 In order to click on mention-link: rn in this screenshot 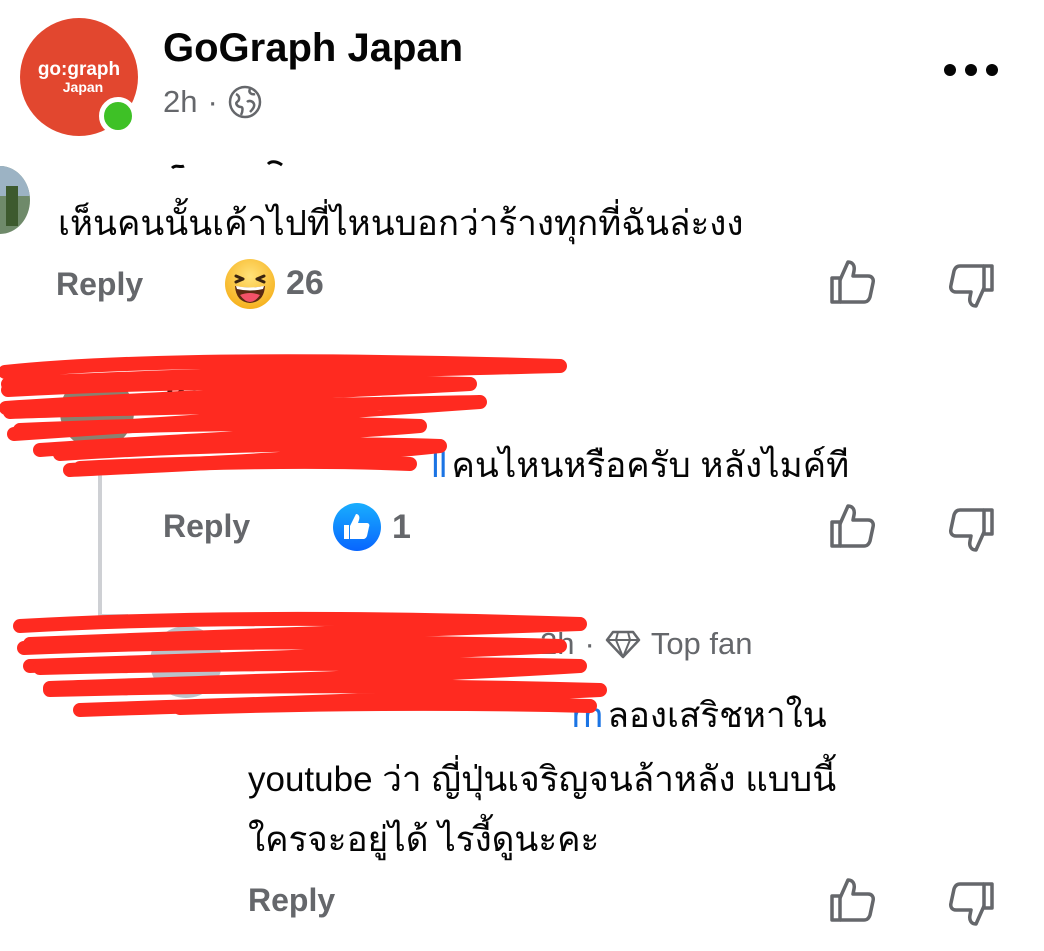, I will do `click(425, 716)`.